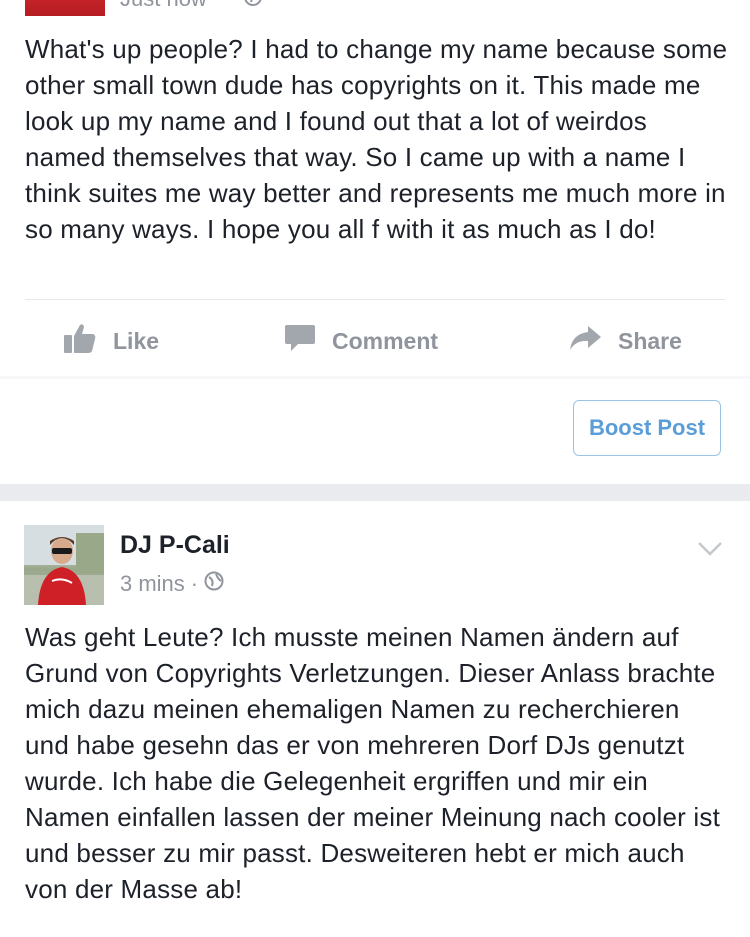 The height and width of the screenshot is (937, 750). I want to click on like-button: Like, so click(111, 341).